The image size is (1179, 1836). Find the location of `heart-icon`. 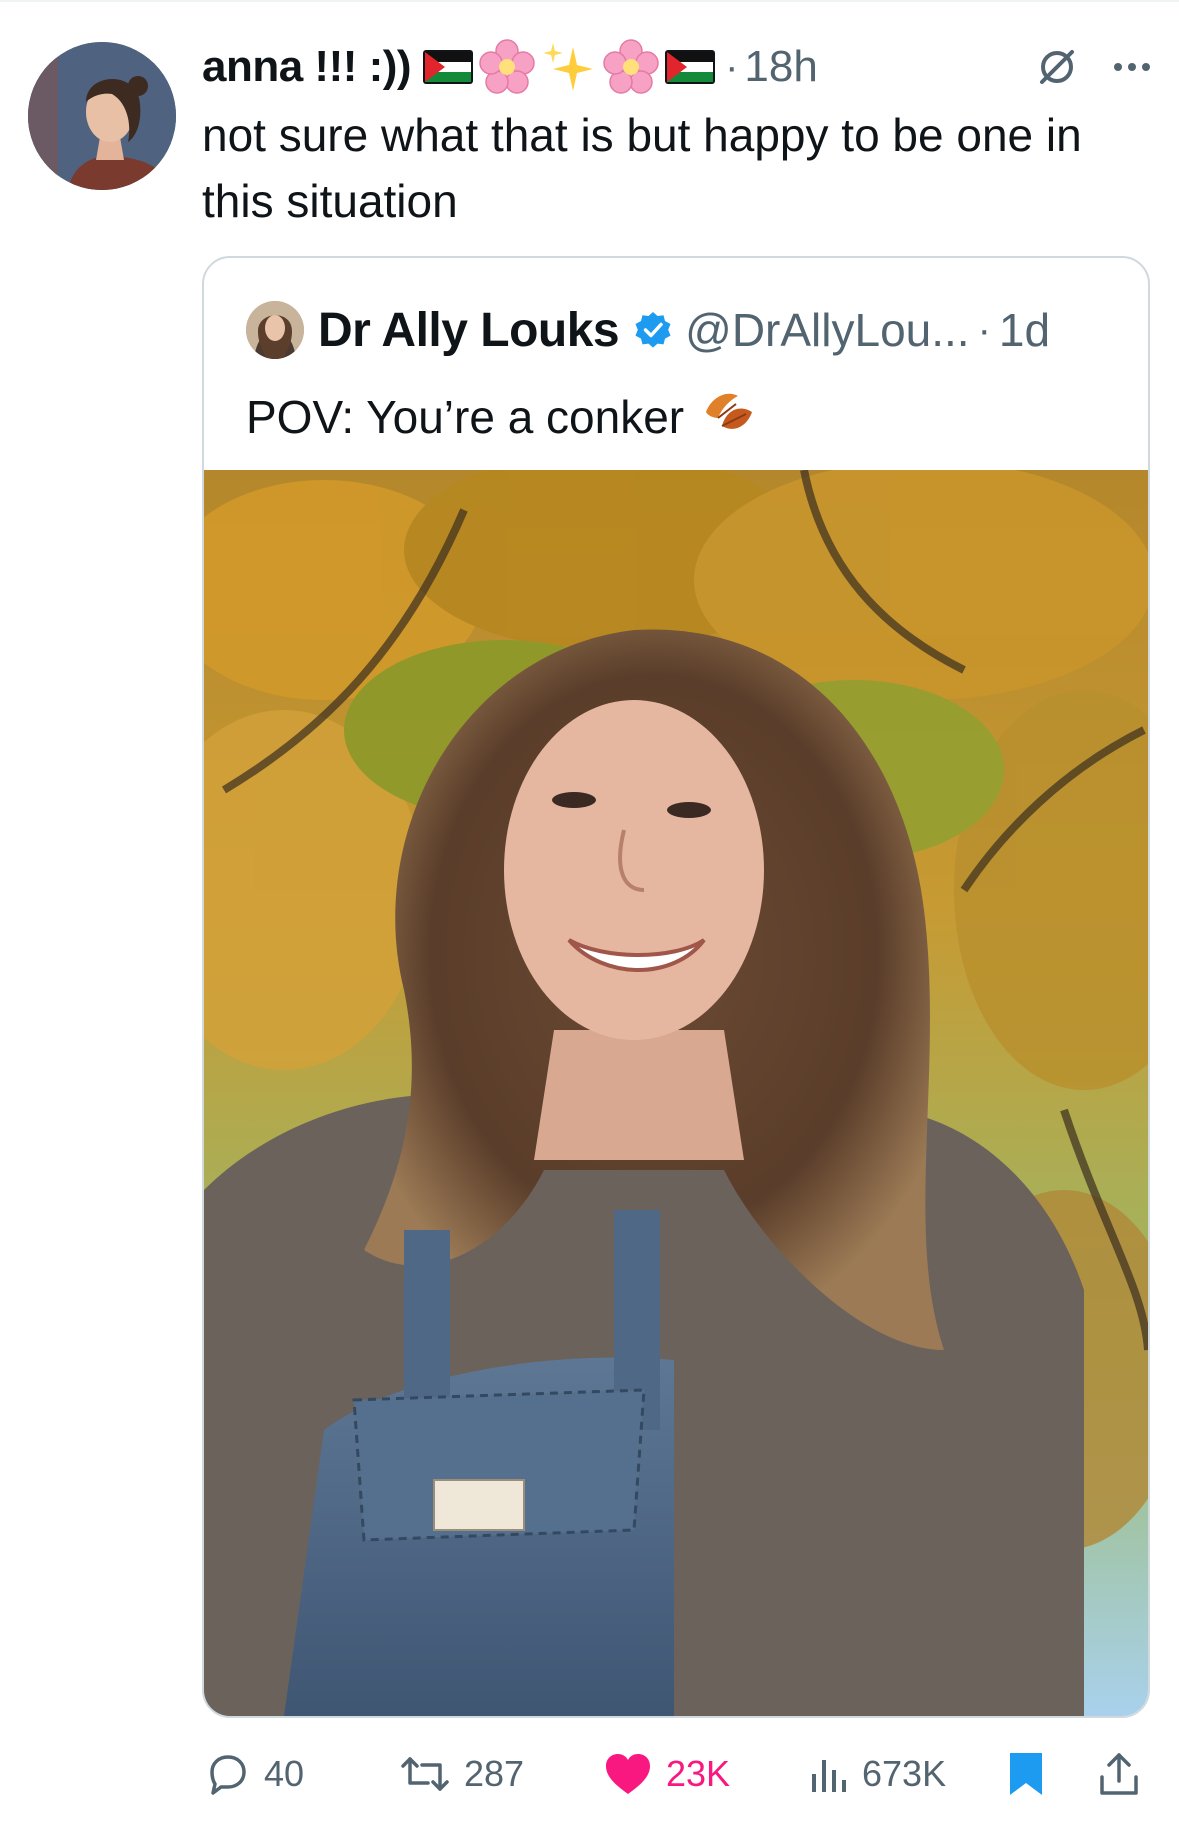

heart-icon is located at coordinates (628, 1774).